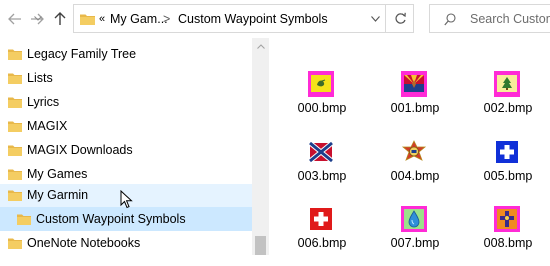 Image resolution: width=550 pixels, height=266 pixels. What do you see at coordinates (126, 102) in the screenshot?
I see `nav-item-lyrics: Lyrics` at bounding box center [126, 102].